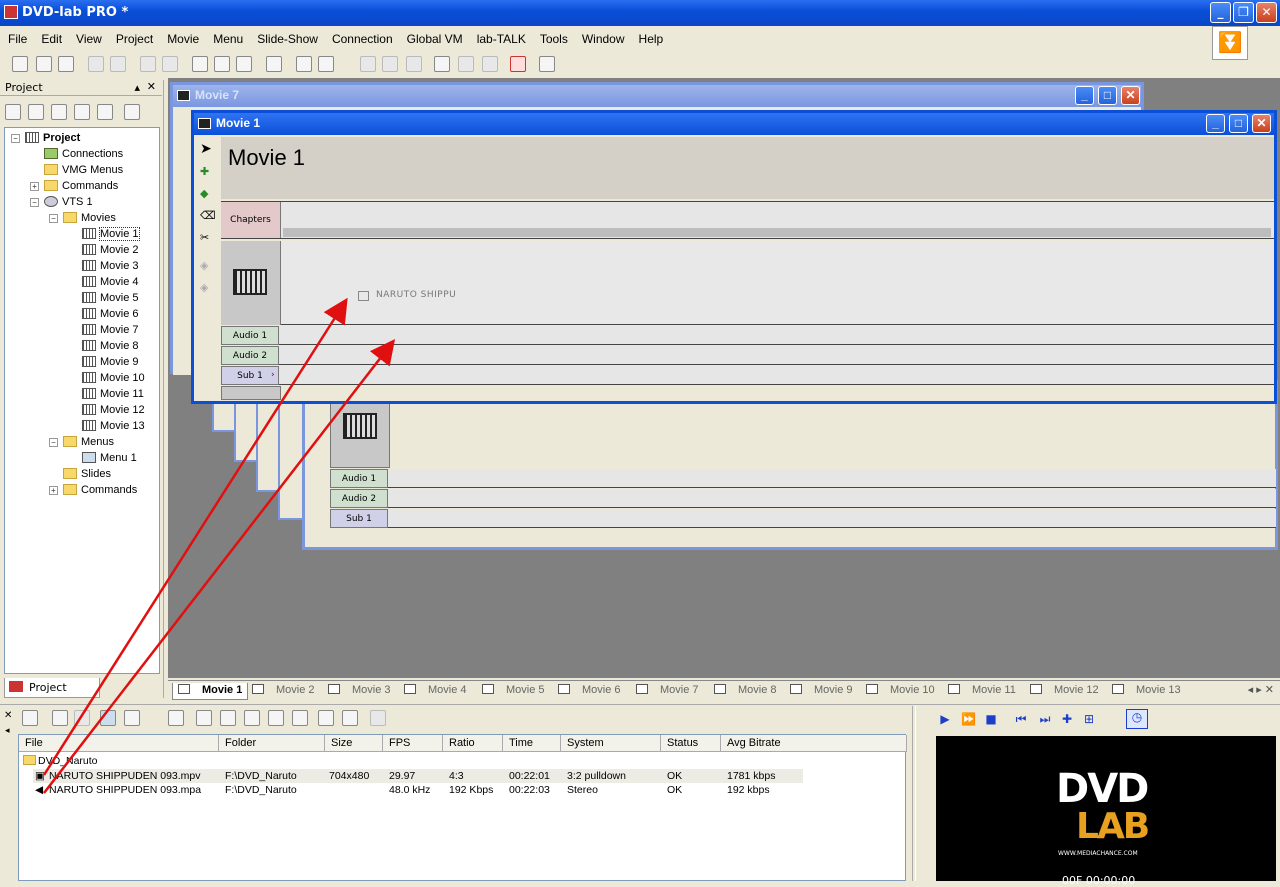  Describe the element at coordinates (132, 112) in the screenshot. I see `auto-icon` at that location.